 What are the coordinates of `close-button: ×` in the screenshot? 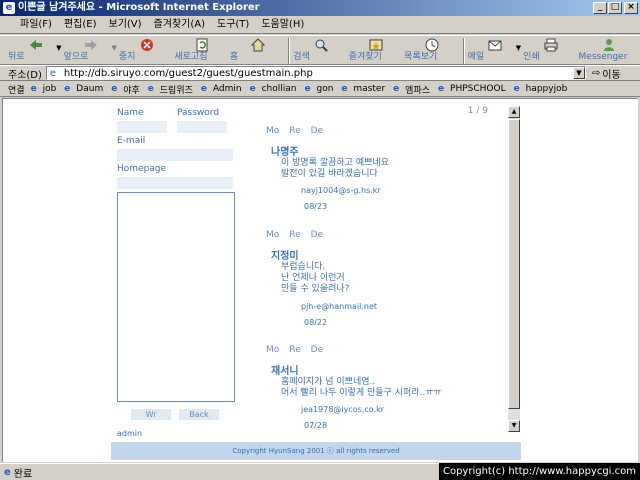 It's located at (631, 8).